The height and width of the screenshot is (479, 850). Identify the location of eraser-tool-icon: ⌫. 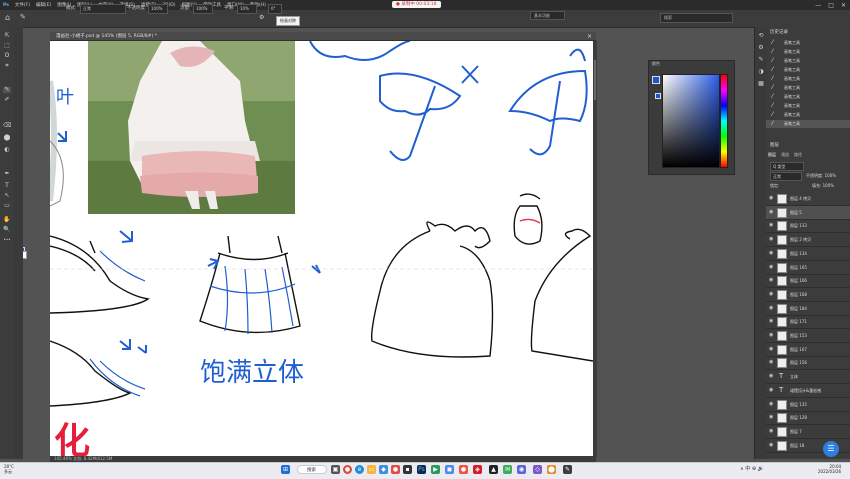
(7, 126).